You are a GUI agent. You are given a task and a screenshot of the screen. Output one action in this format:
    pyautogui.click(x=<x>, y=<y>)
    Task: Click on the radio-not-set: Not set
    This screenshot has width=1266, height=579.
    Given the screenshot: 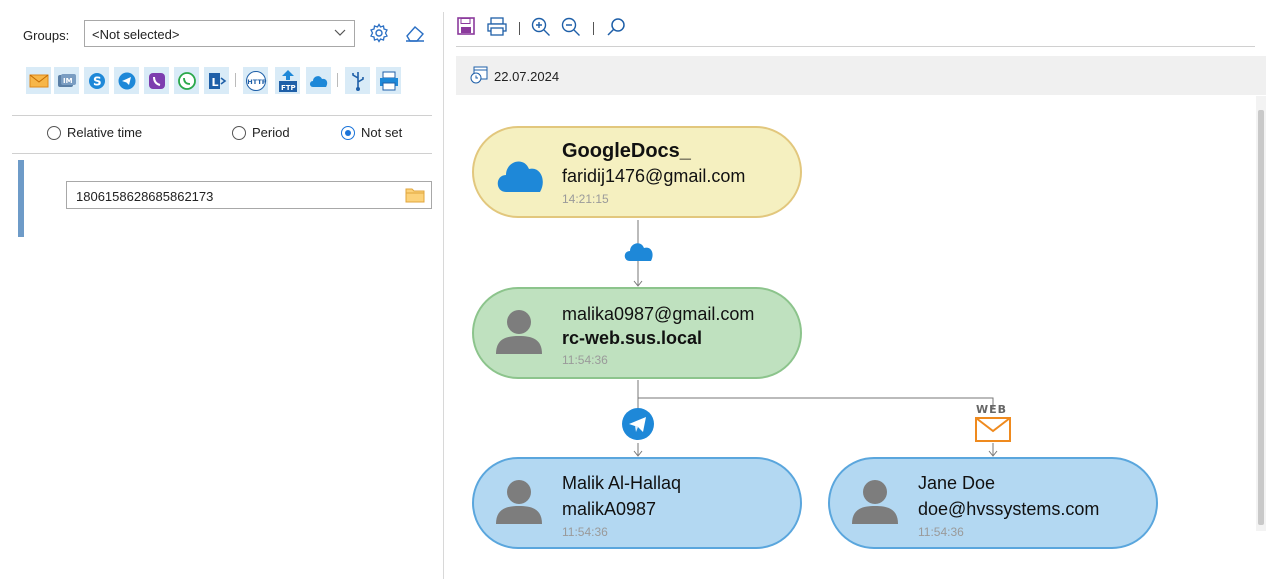 What is the action you would take?
    pyautogui.click(x=371, y=132)
    